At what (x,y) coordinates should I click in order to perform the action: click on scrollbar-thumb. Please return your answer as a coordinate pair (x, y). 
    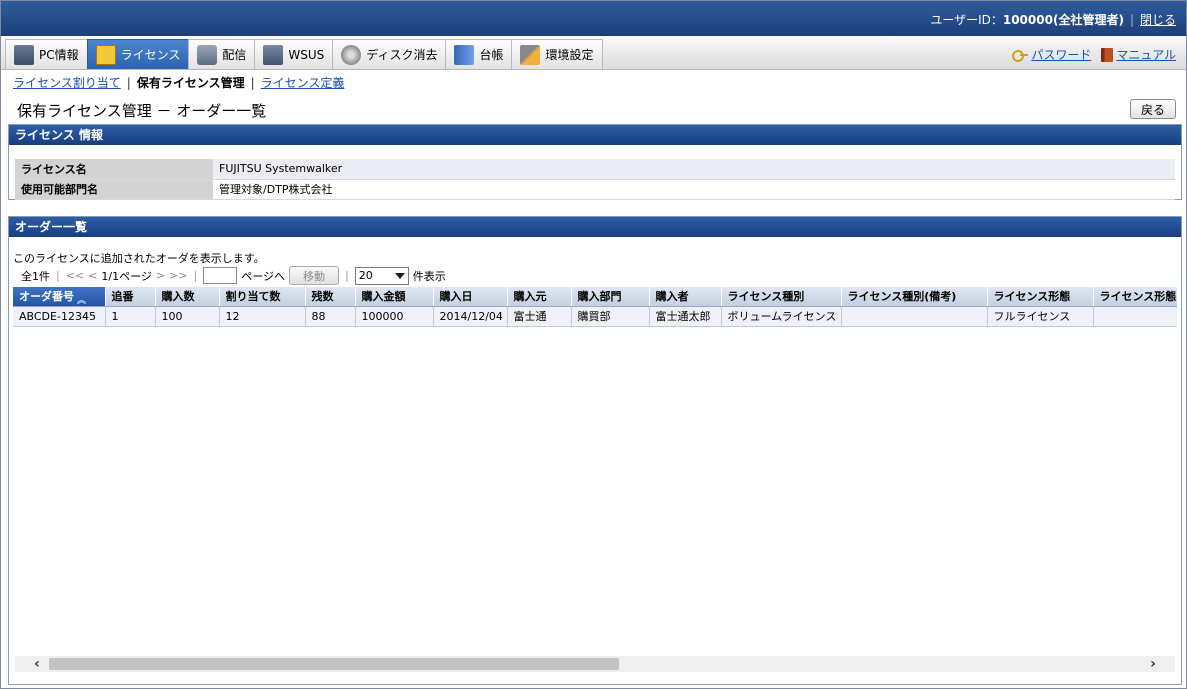
    Looking at the image, I should click on (334, 664).